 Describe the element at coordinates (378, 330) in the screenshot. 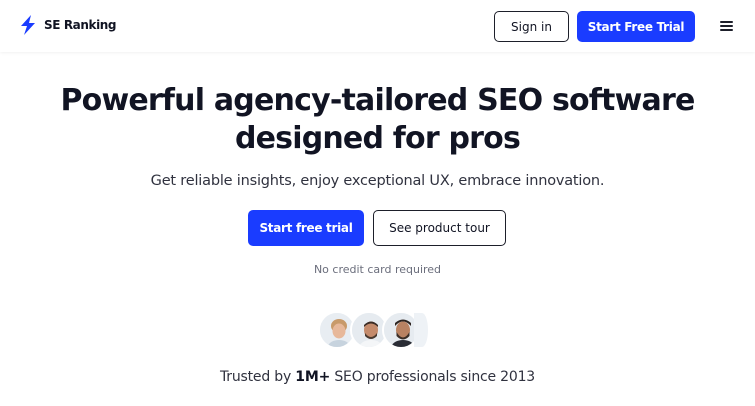

I see `user-avatars` at that location.